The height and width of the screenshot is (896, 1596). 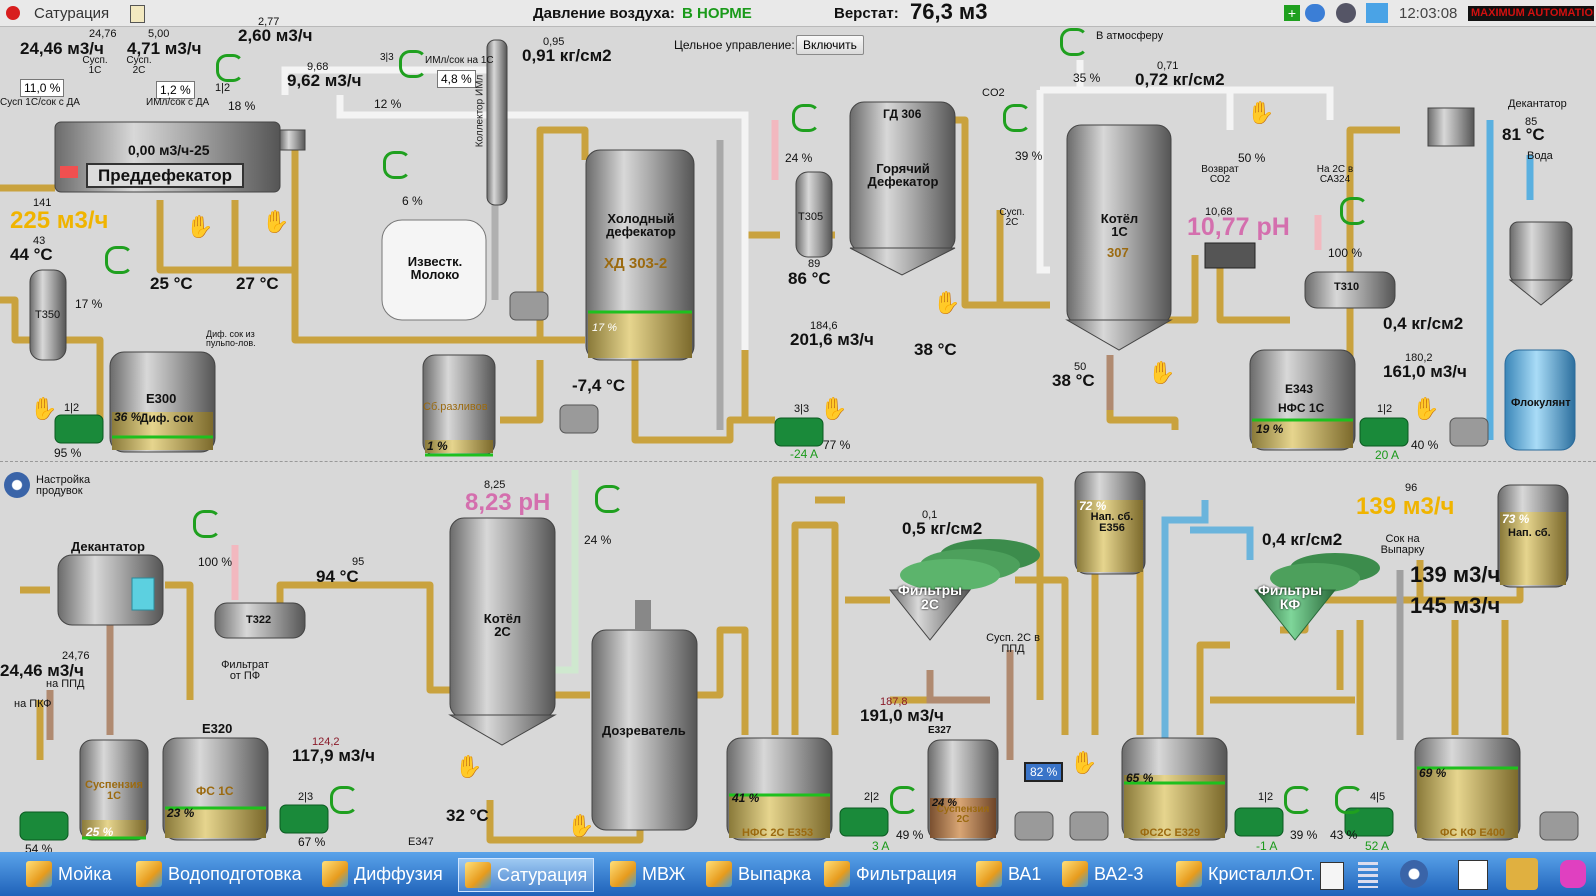 I want to click on task-mvzh: МВЖ, so click(x=647, y=874).